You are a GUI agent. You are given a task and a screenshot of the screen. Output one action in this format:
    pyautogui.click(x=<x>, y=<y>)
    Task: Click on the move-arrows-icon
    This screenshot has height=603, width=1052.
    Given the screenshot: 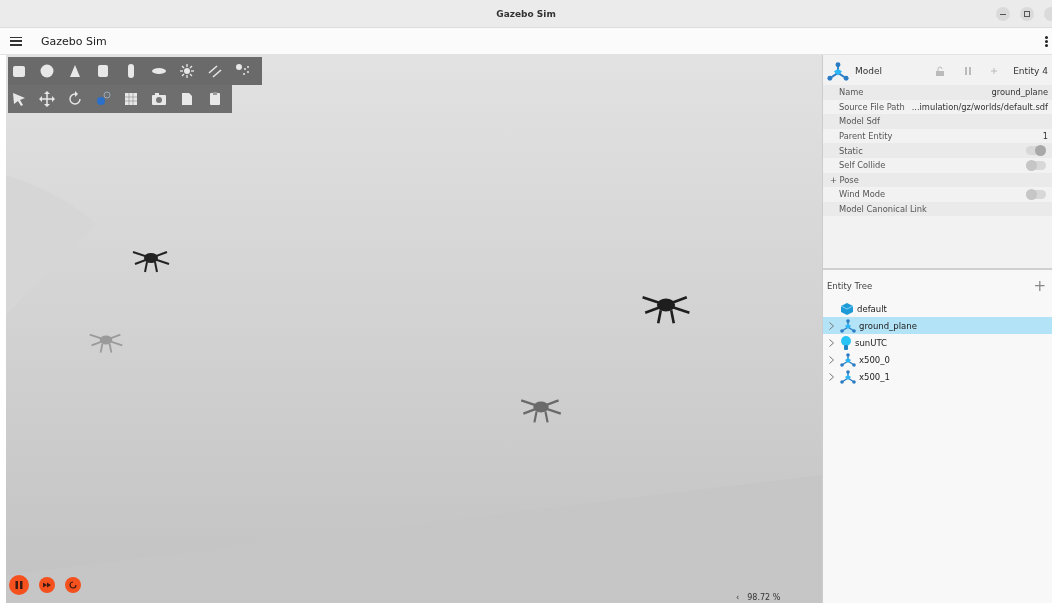 What is the action you would take?
    pyautogui.click(x=47, y=99)
    